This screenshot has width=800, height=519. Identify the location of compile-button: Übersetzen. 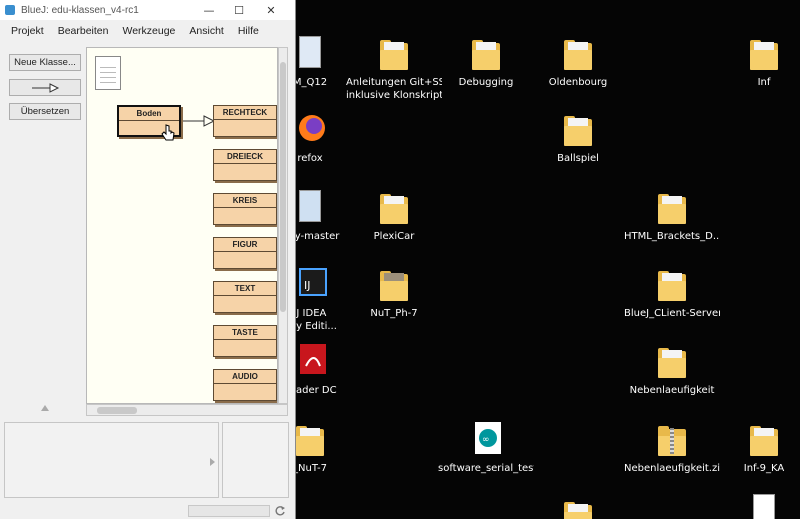
(45, 111).